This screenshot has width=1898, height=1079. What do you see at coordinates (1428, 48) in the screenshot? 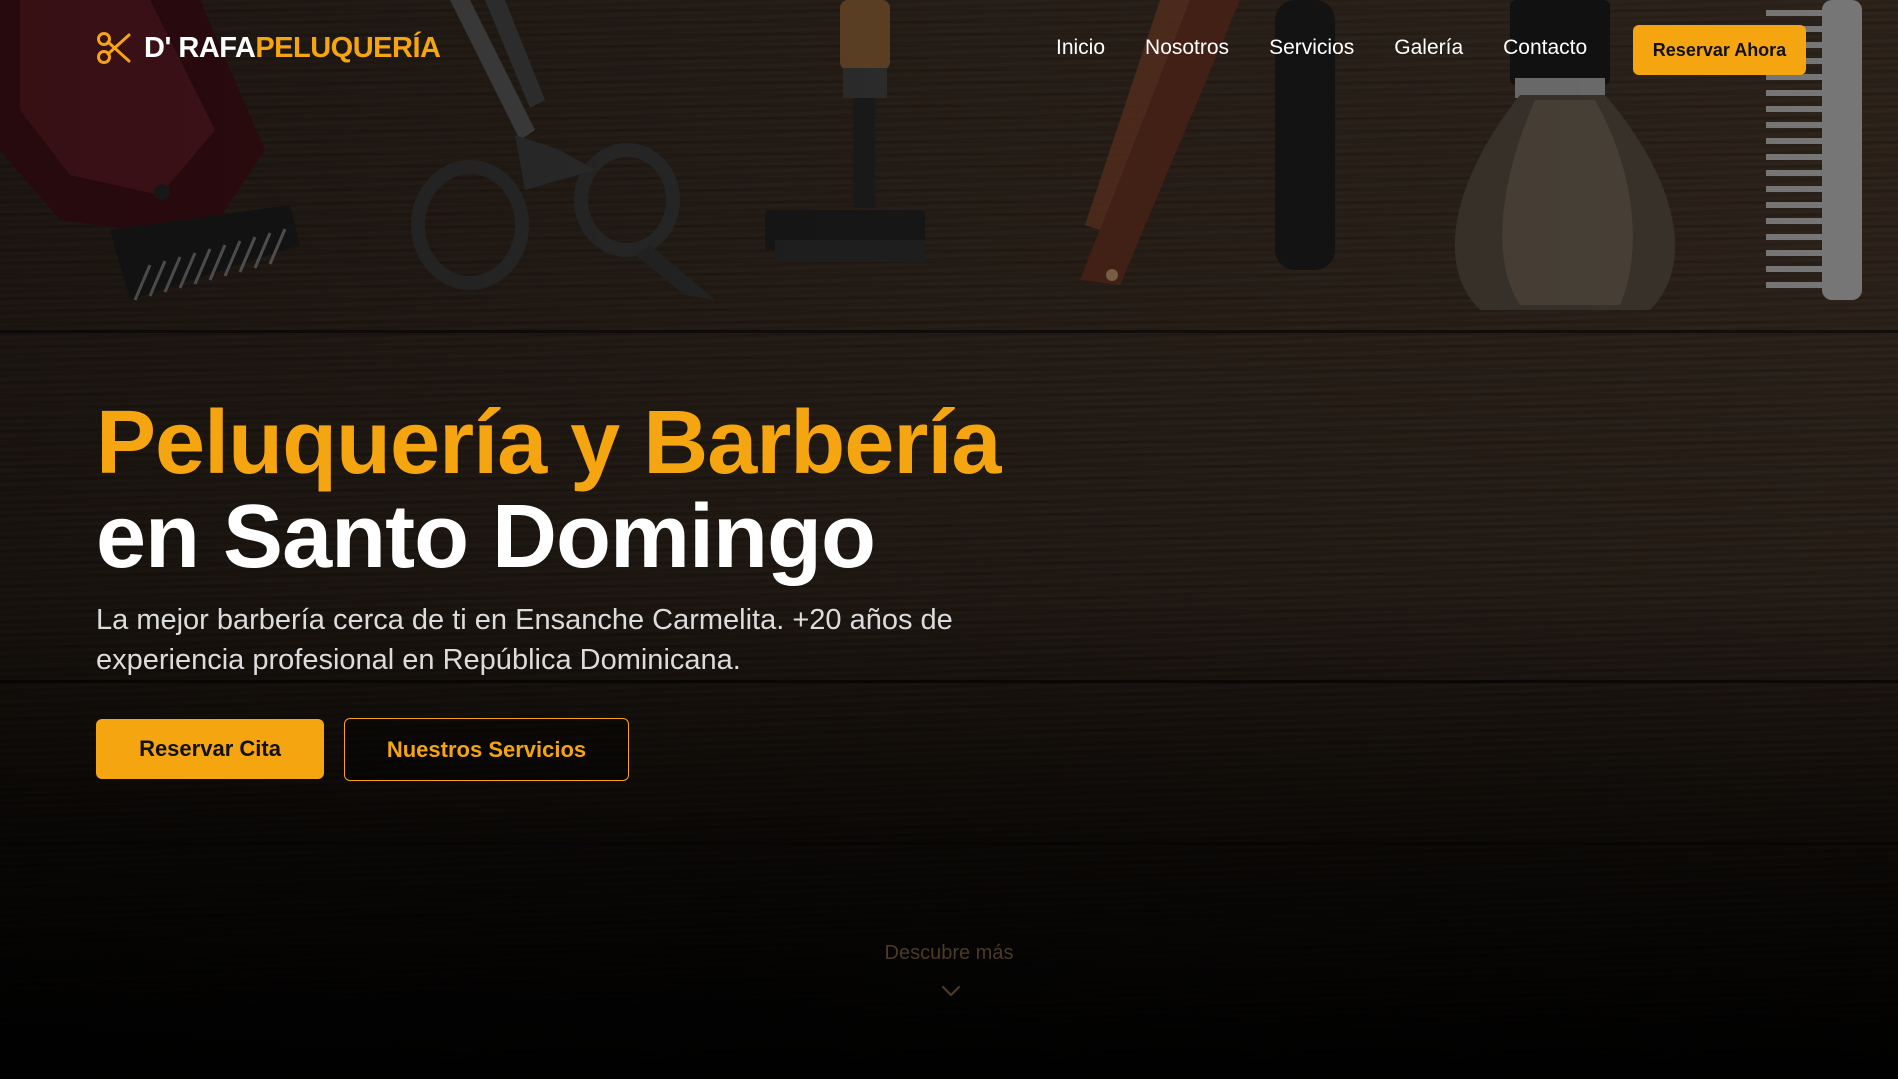
I see `nav-link-galeria: Galería` at bounding box center [1428, 48].